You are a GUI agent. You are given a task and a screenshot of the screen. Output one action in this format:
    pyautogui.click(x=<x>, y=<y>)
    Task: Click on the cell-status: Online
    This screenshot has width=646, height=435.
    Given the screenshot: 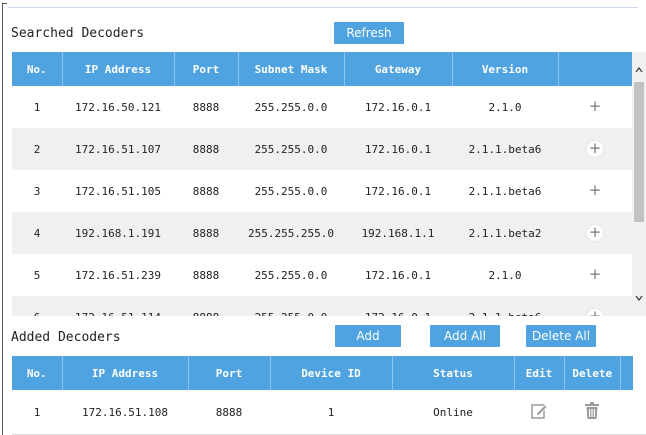 What is the action you would take?
    pyautogui.click(x=453, y=412)
    